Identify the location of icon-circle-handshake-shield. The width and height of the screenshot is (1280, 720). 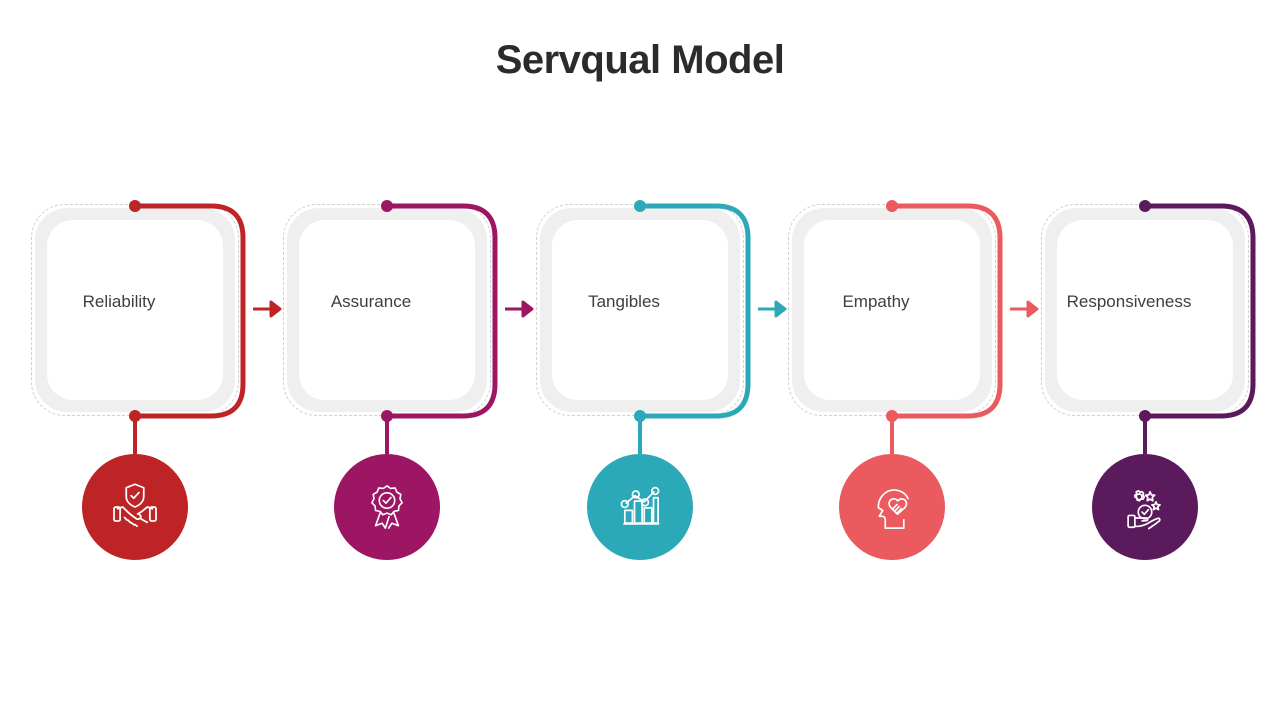
(135, 507).